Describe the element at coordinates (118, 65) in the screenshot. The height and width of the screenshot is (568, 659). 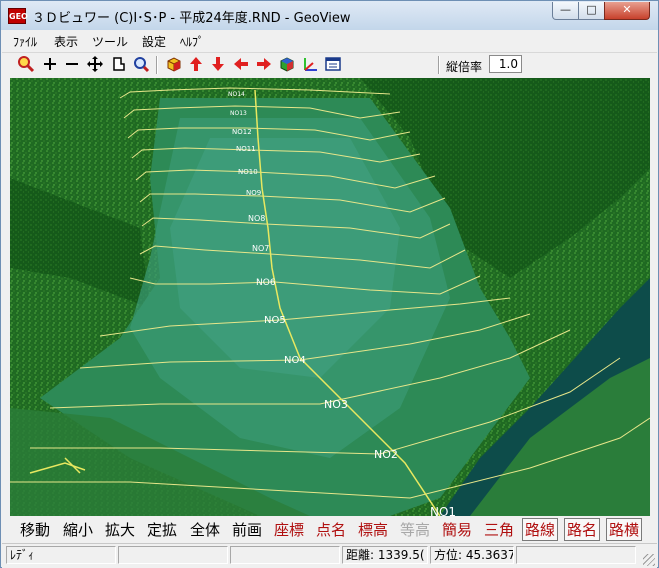
I see `rotate-icon` at that location.